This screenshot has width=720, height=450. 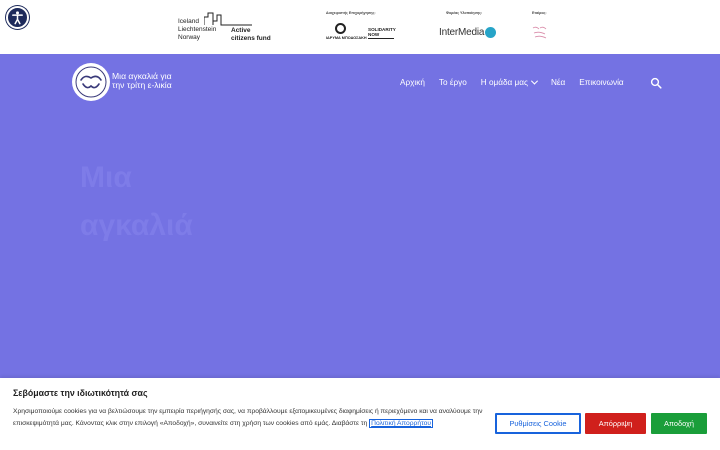 I want to click on accept-button: Αποδοχή, so click(x=679, y=423).